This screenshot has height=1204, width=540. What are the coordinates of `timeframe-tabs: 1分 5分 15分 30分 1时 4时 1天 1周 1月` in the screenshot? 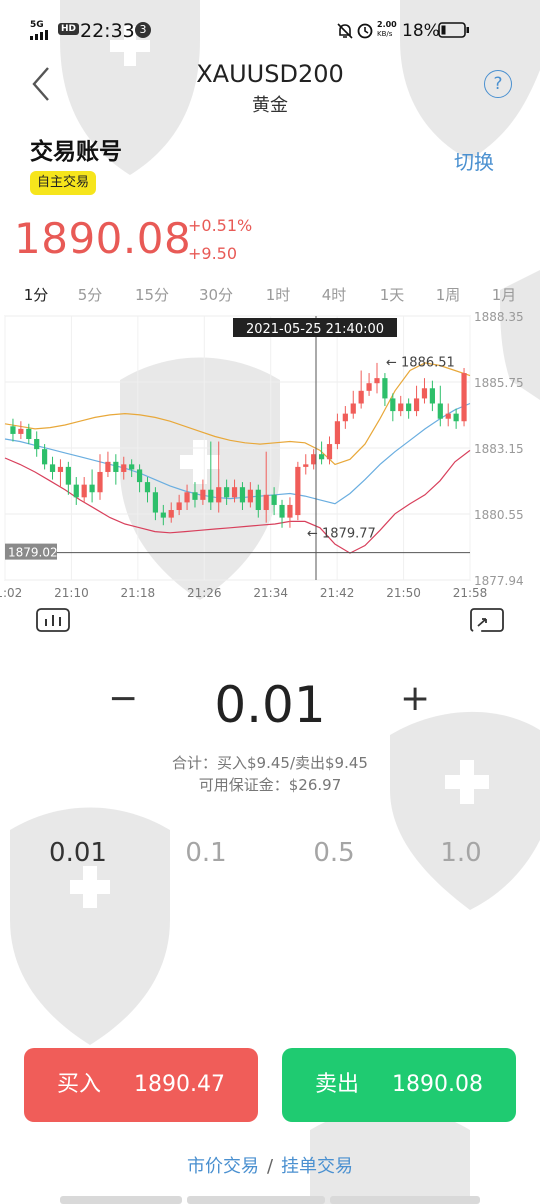 It's located at (270, 297).